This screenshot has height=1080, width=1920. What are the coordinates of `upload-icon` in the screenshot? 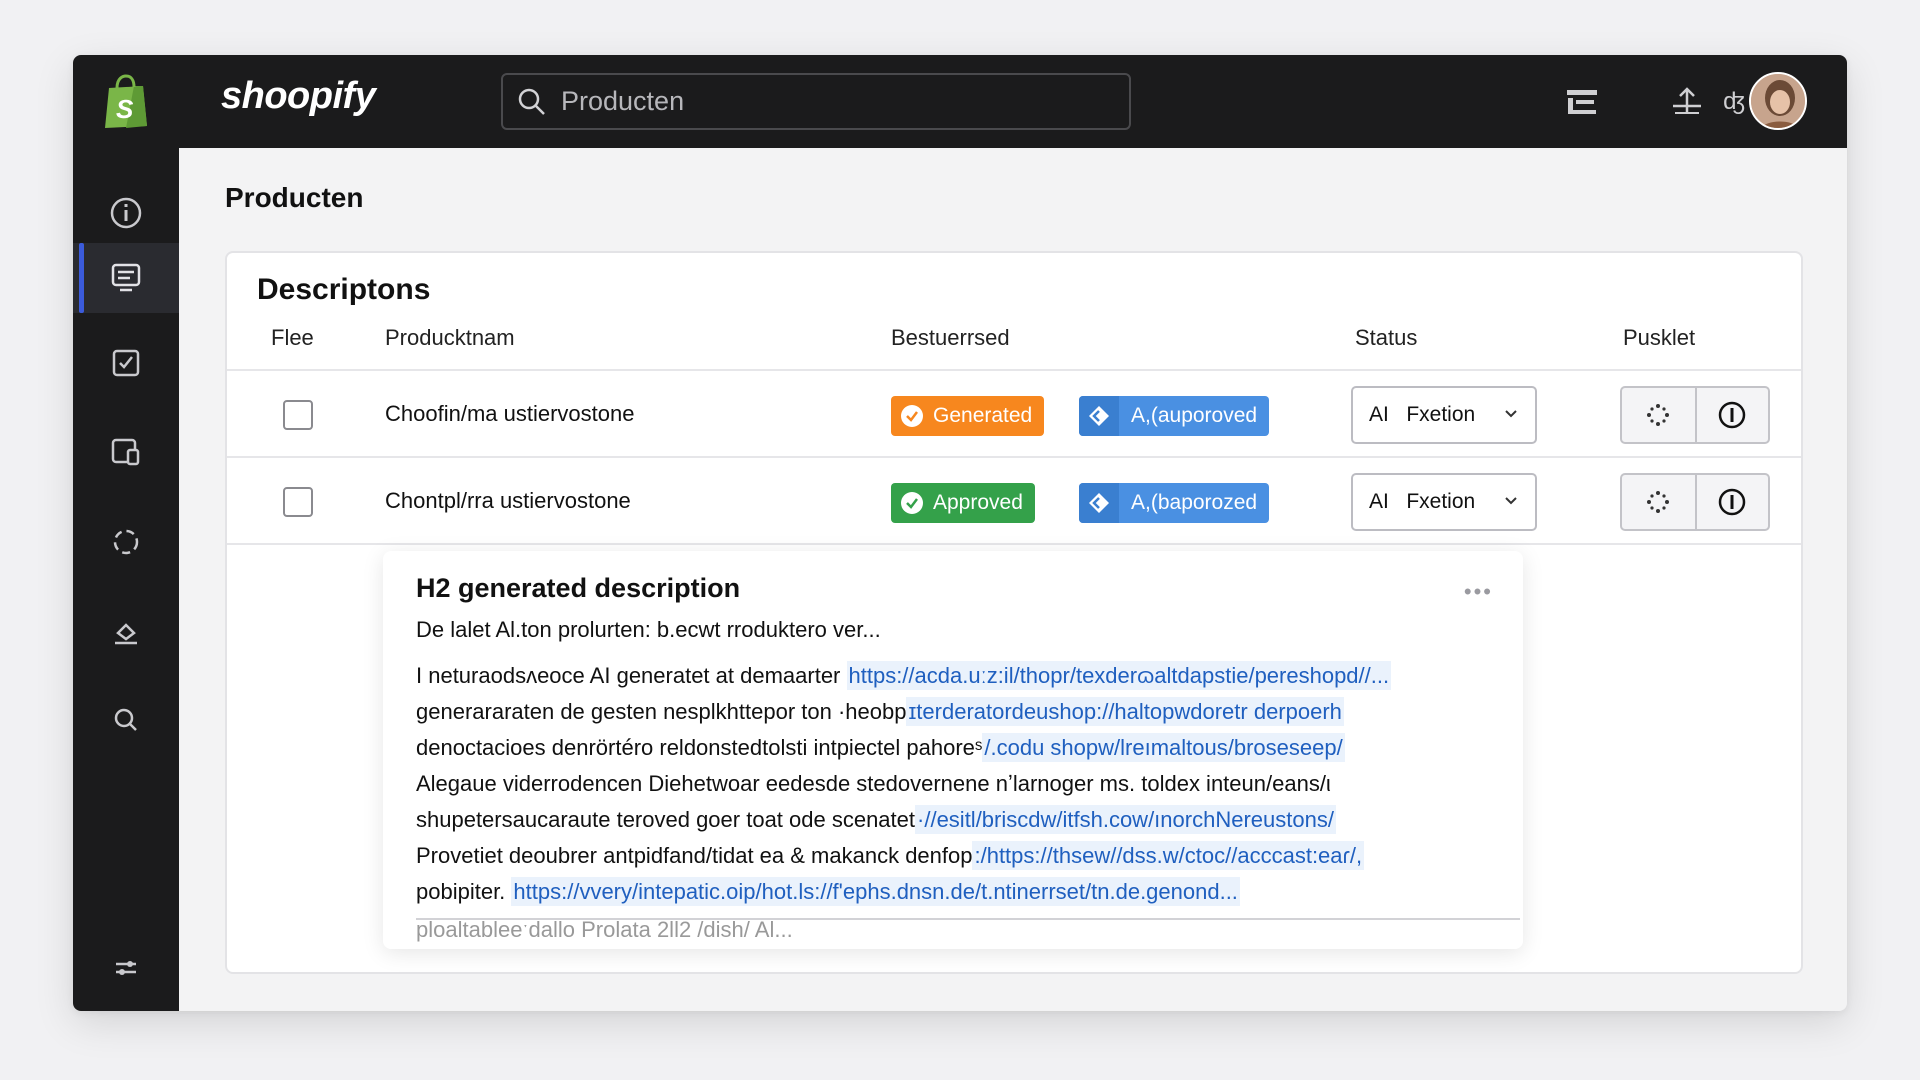 It's located at (1687, 100).